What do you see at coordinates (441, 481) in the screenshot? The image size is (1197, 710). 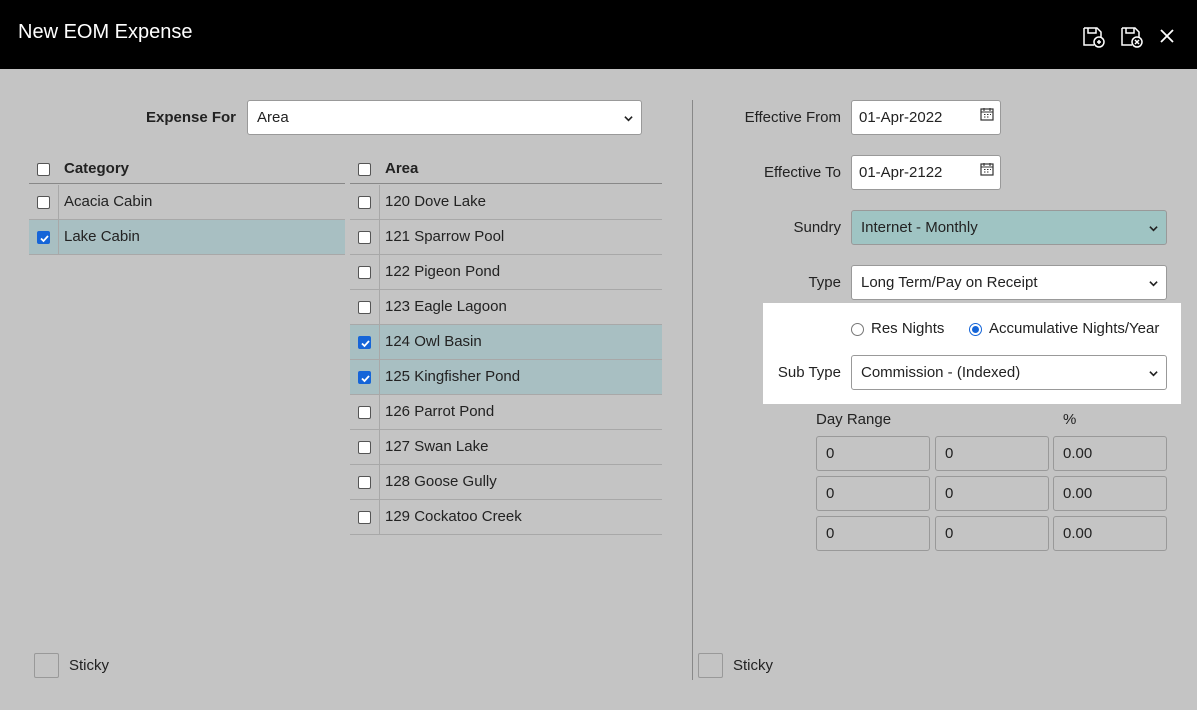 I see `area-label: 128 Goose Gully` at bounding box center [441, 481].